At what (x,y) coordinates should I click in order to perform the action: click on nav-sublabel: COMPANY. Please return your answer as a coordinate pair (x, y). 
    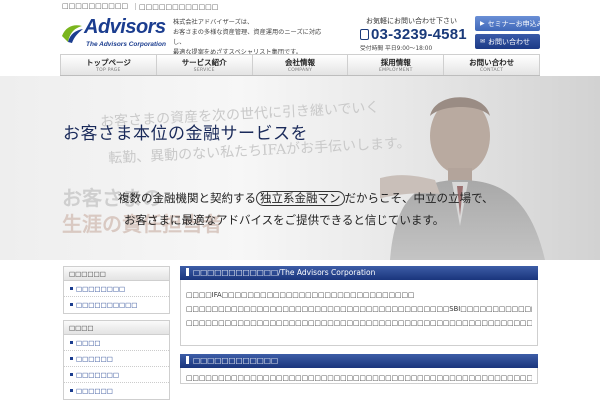
    Looking at the image, I should click on (300, 70).